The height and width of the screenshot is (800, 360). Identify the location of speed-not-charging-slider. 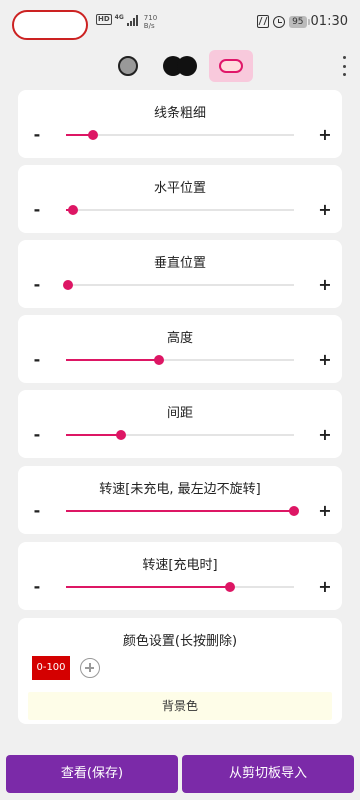
(182, 511).